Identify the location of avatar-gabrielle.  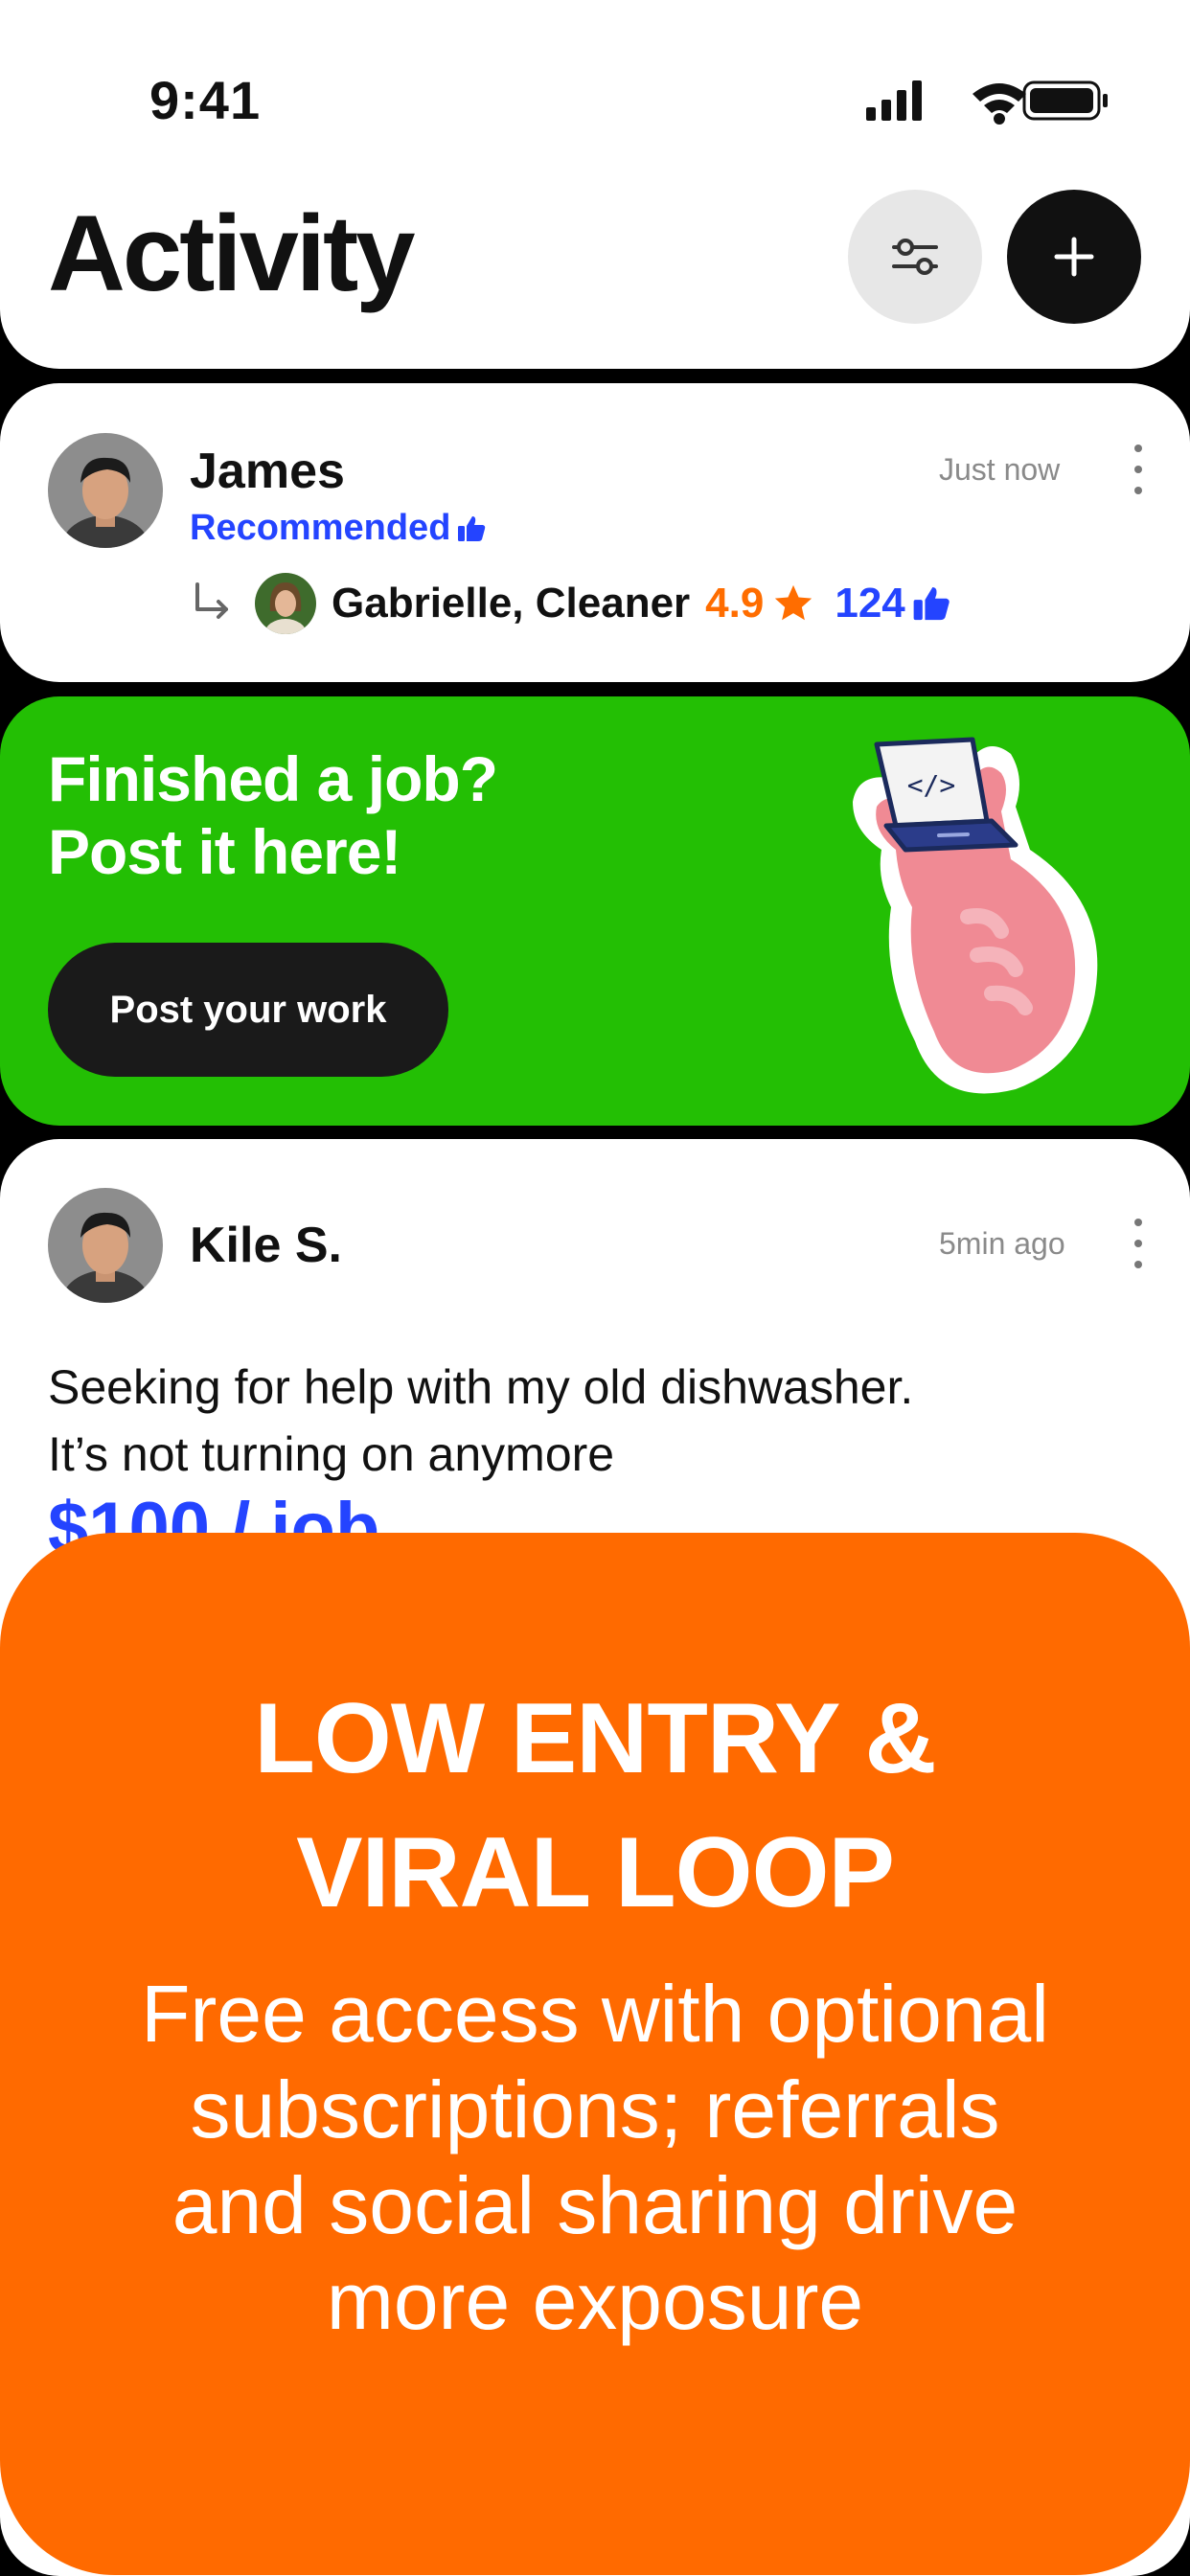
(286, 603).